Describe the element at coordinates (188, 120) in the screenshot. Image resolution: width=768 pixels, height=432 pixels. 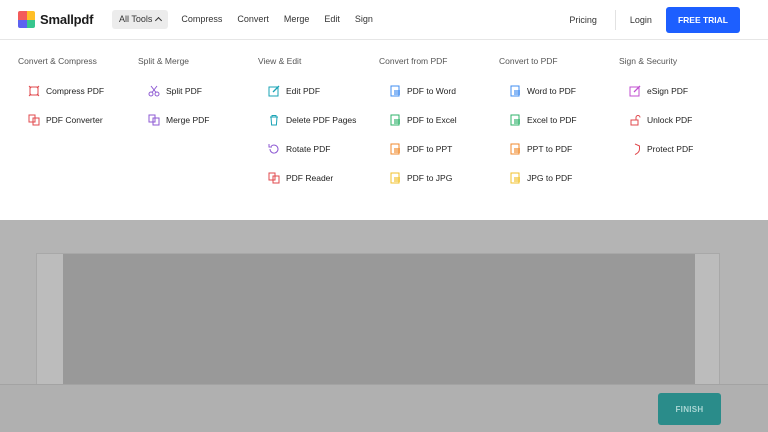
I see `menu-item-label: Merge PDF` at that location.